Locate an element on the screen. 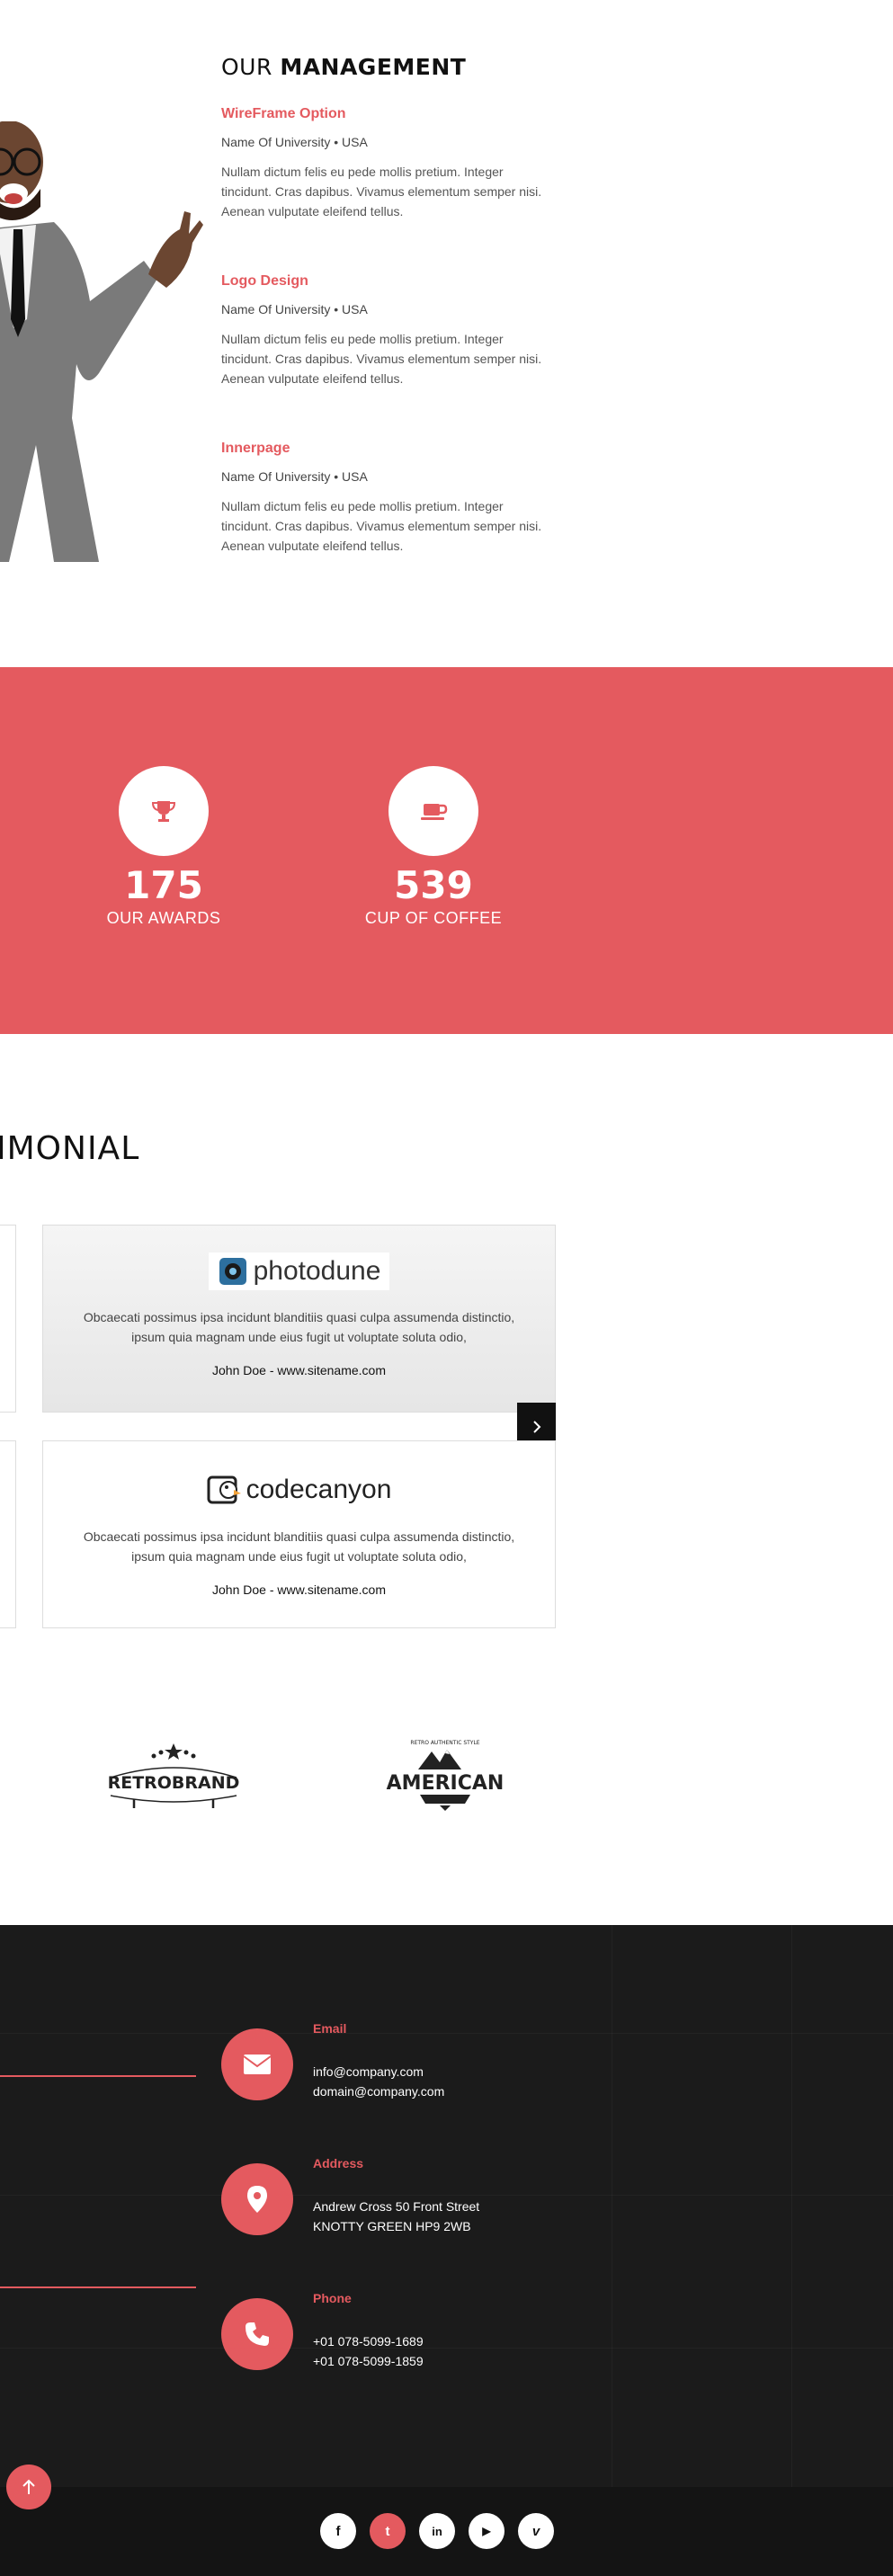  stat-awards: 175 OUR AWARDS is located at coordinates (164, 847).